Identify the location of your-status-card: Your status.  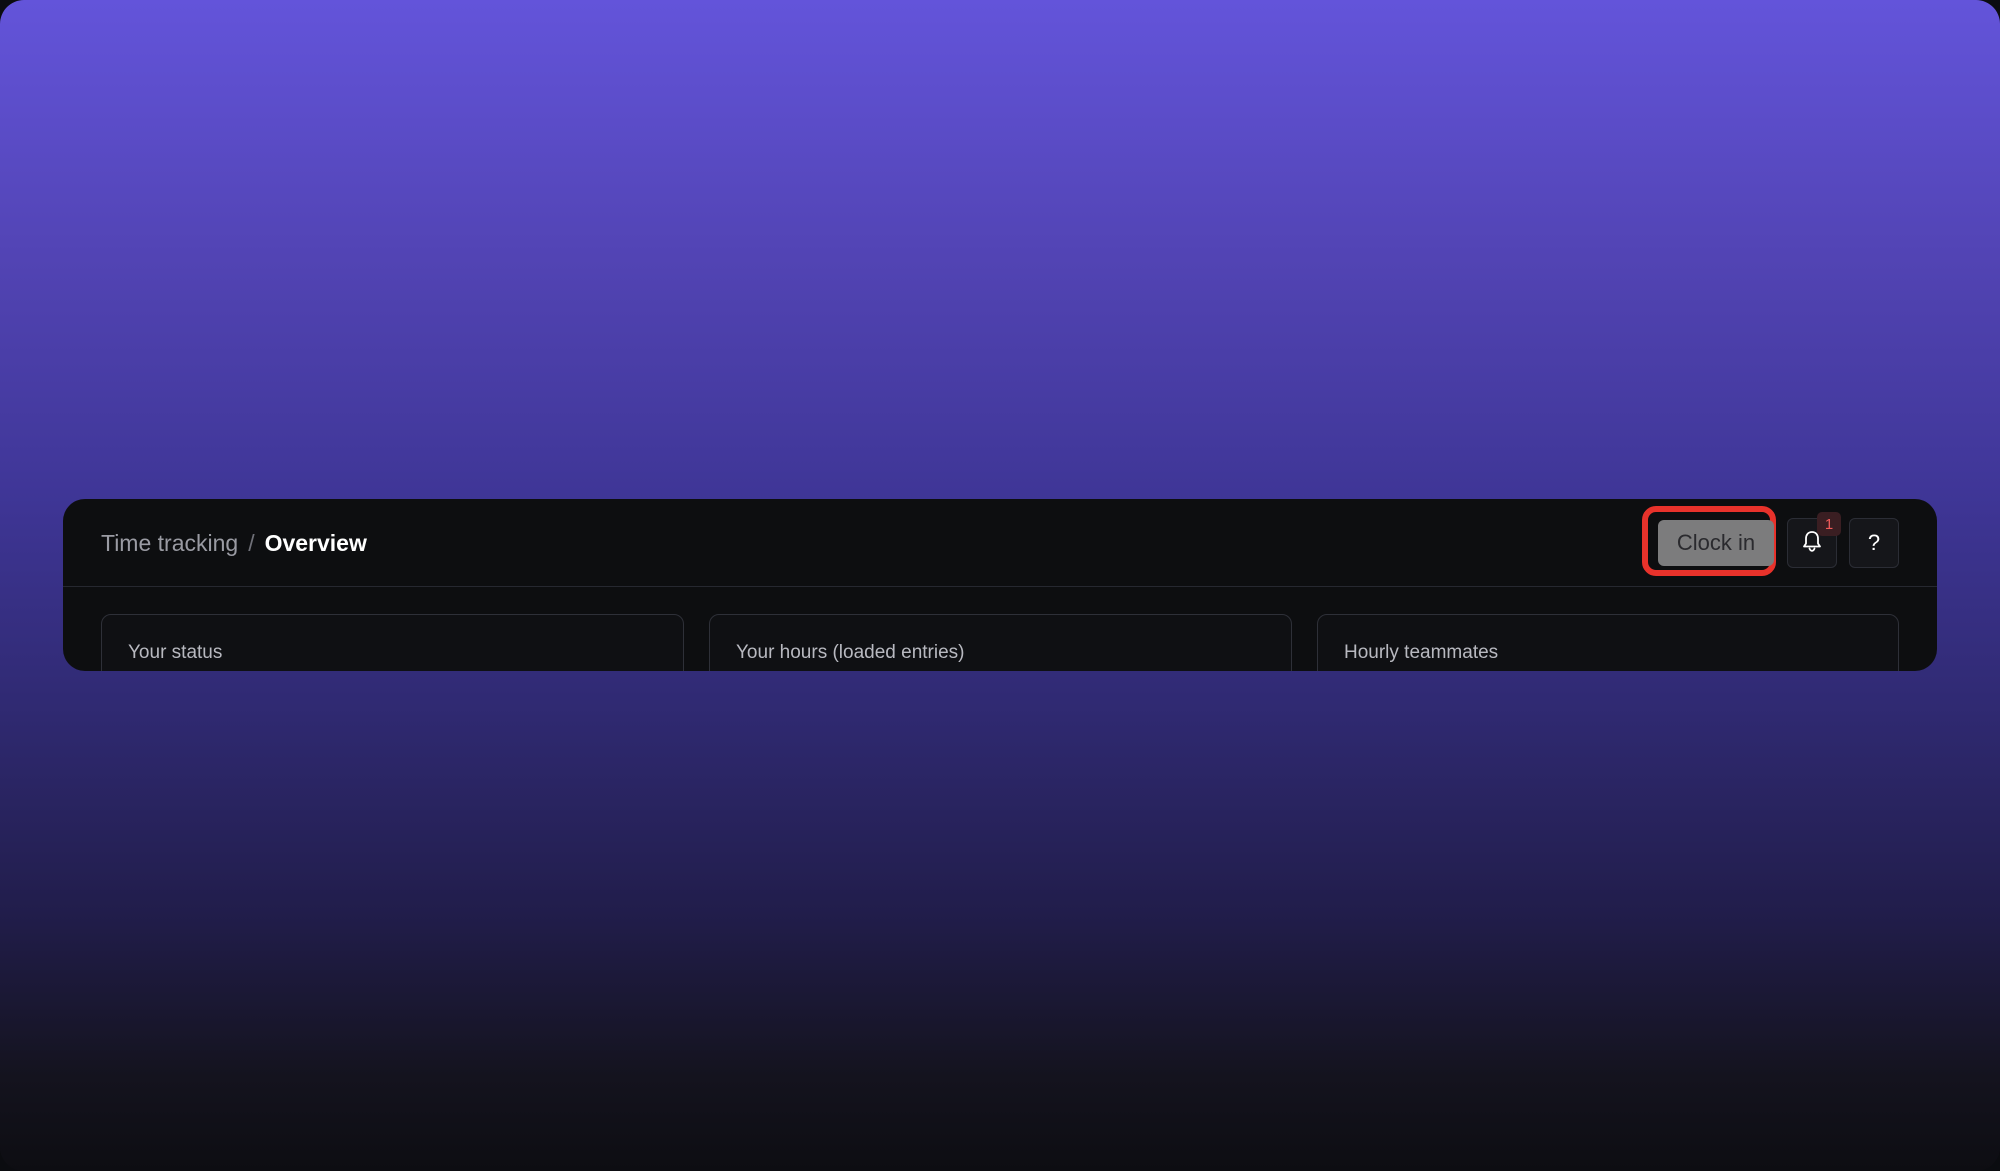
(392, 642).